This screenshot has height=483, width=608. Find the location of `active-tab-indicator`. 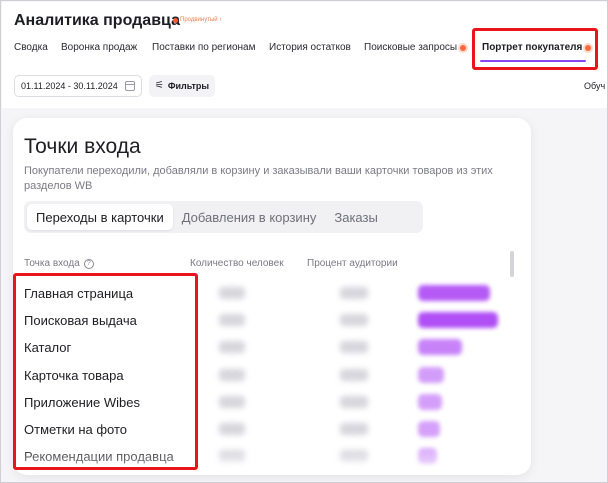

active-tab-indicator is located at coordinates (533, 61).